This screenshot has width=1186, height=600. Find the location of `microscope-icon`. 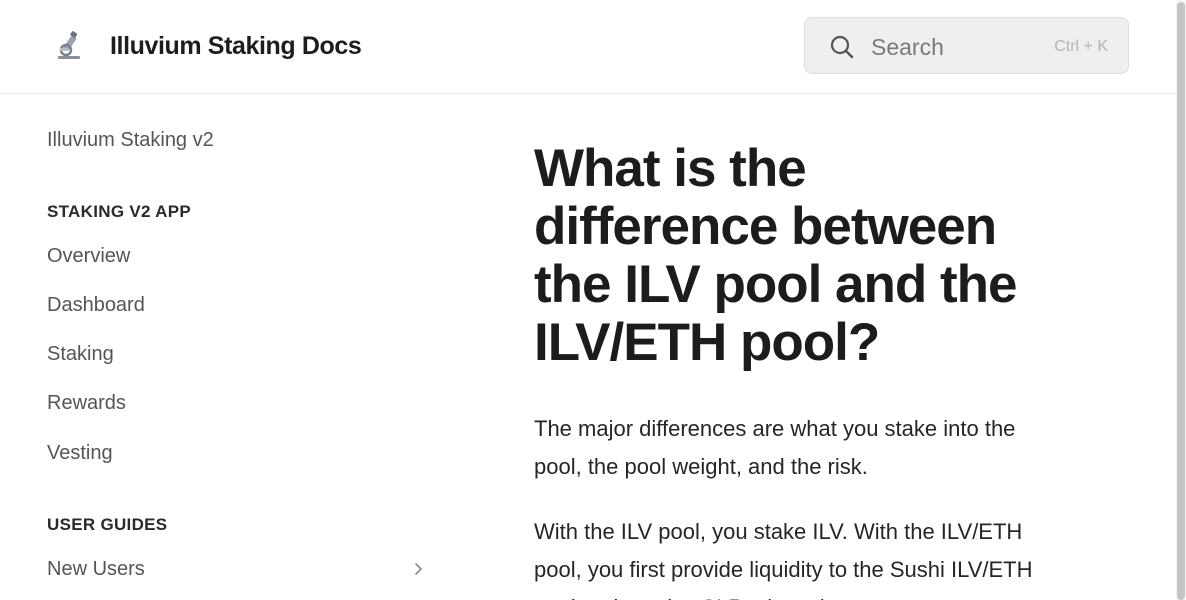

microscope-icon is located at coordinates (70, 46).